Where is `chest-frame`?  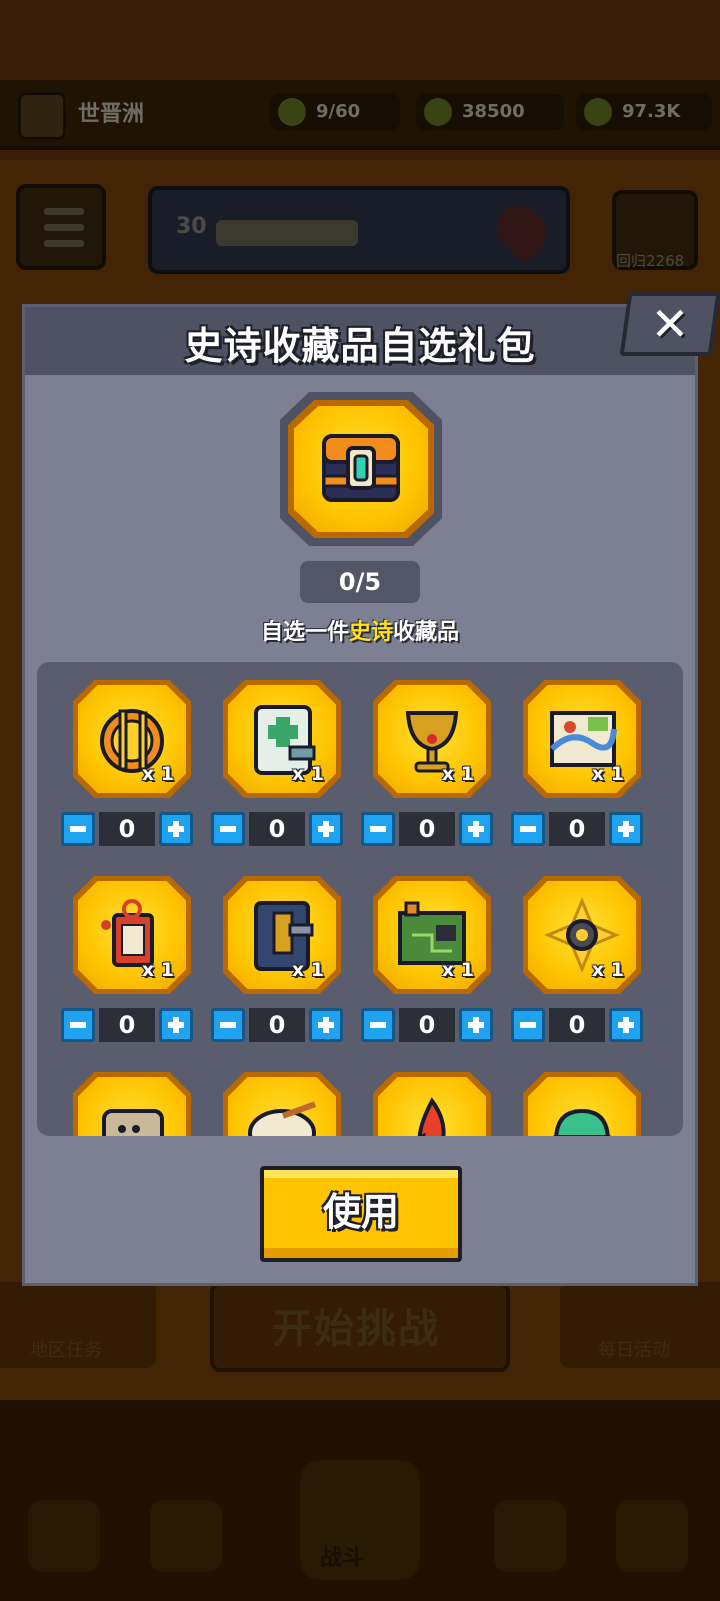
chest-frame is located at coordinates (361, 469).